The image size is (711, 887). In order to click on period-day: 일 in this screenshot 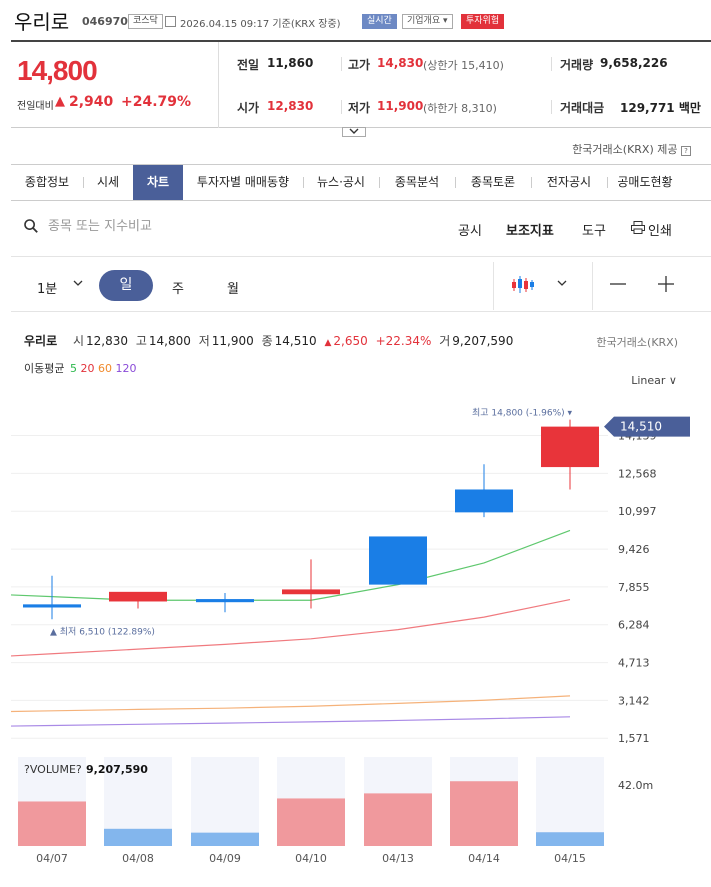, I will do `click(126, 285)`.